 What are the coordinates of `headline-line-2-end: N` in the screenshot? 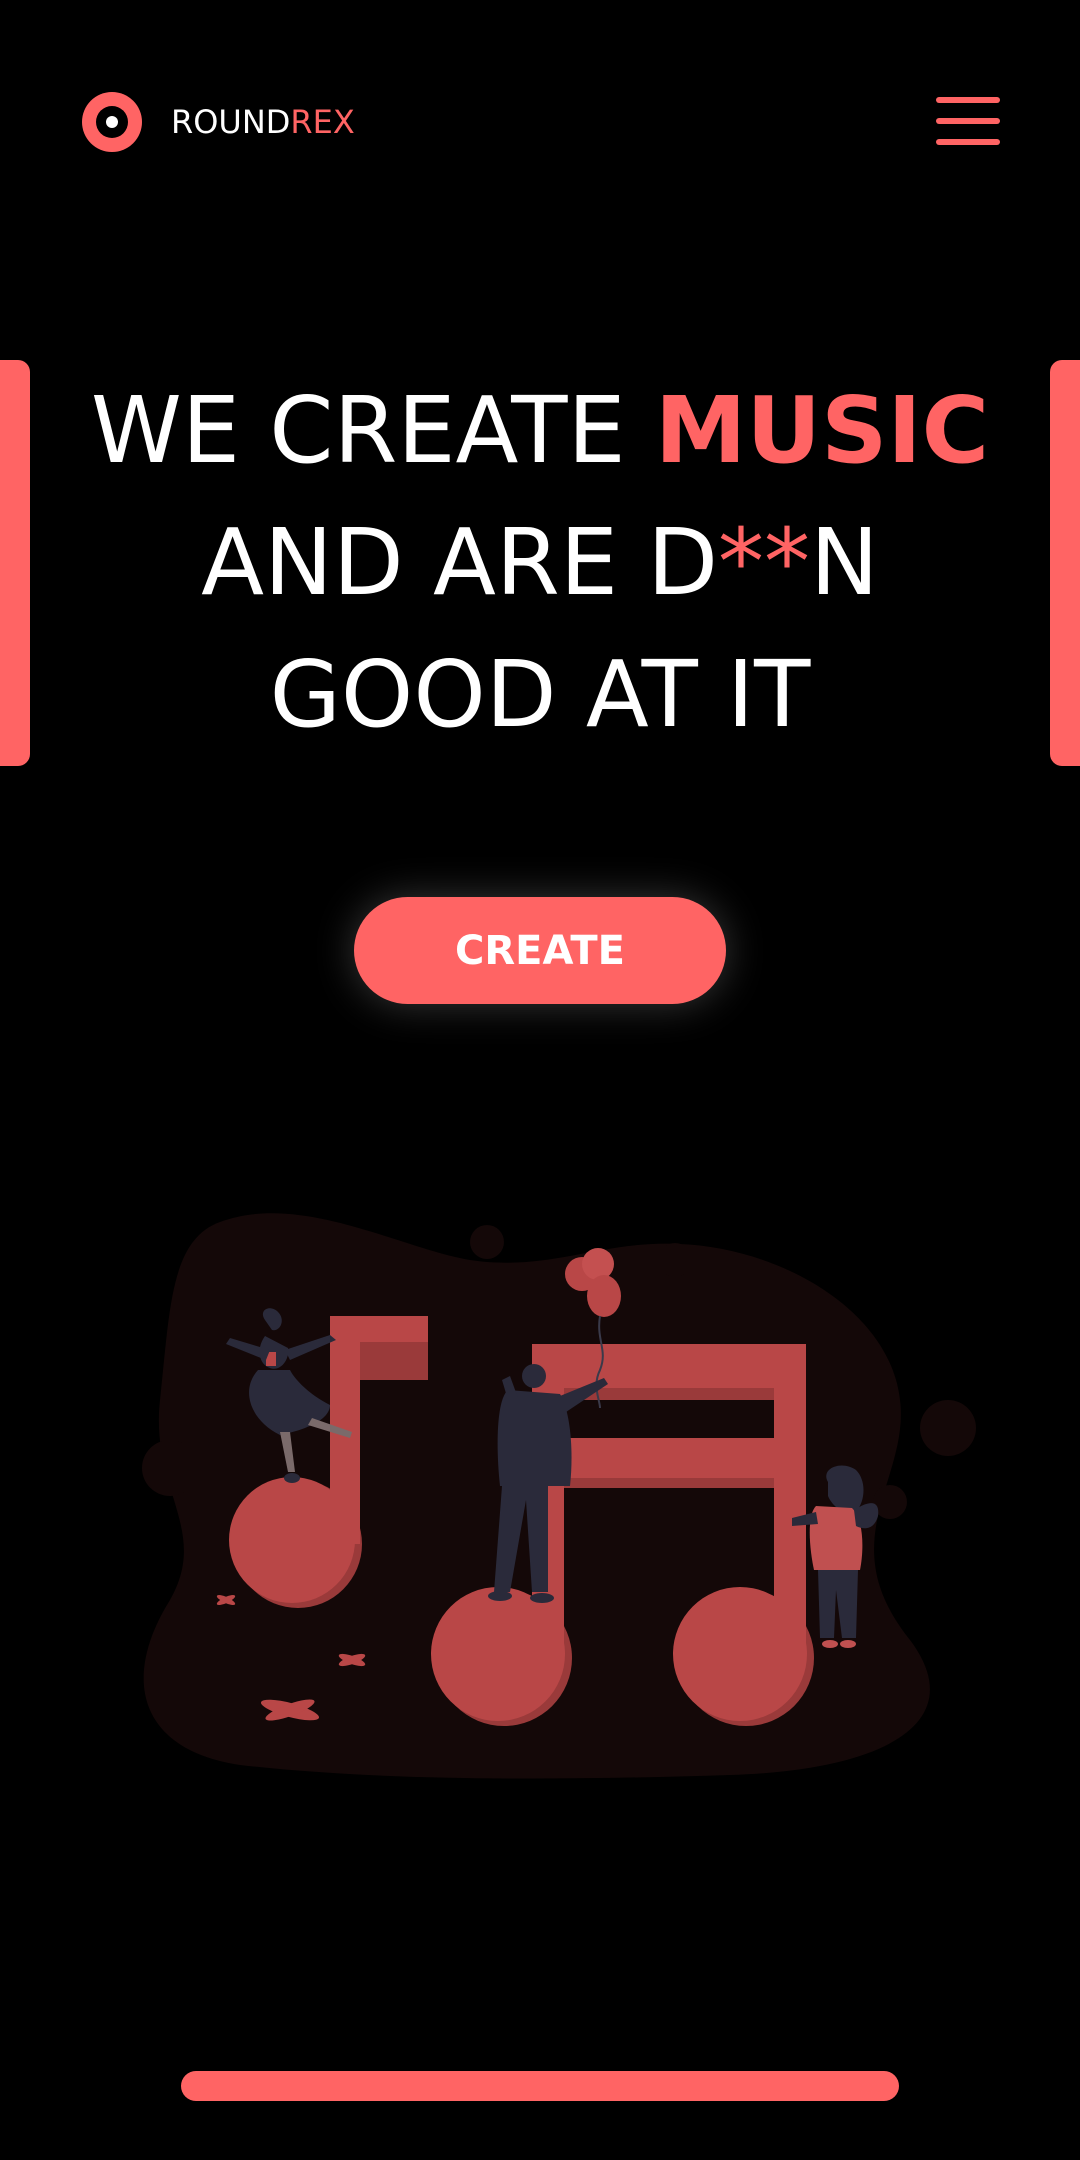 It's located at (844, 562).